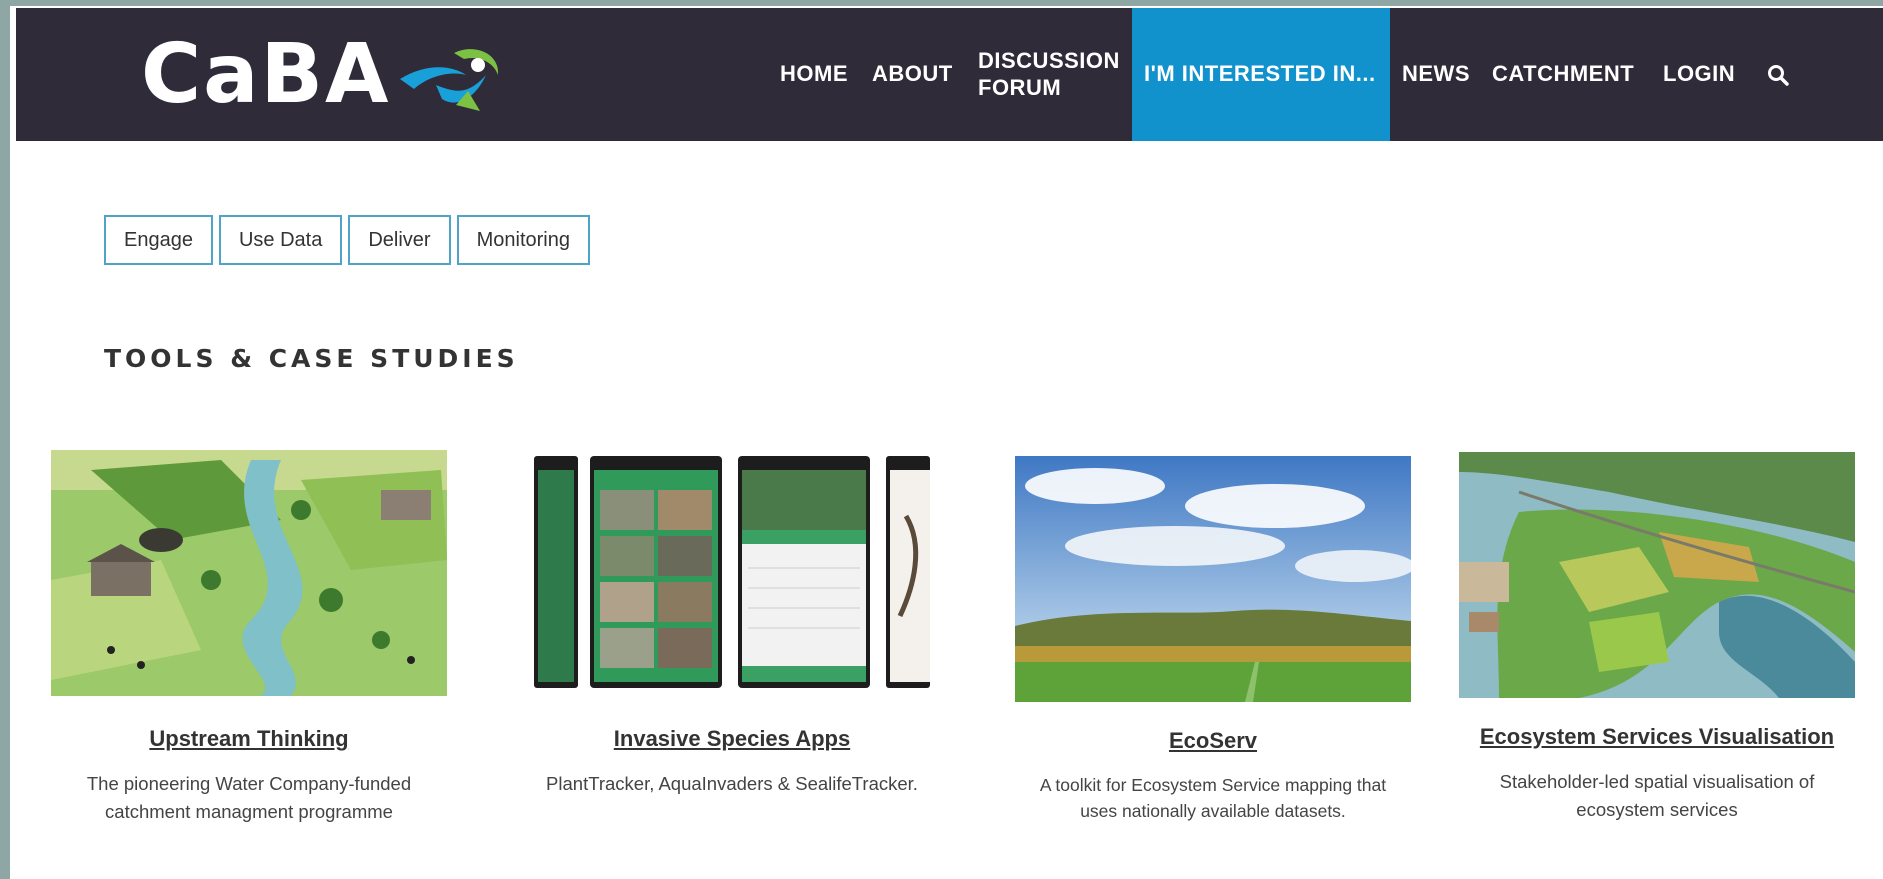  I want to click on card-title-invasive-species-apps: Invasive Species Apps, so click(732, 739).